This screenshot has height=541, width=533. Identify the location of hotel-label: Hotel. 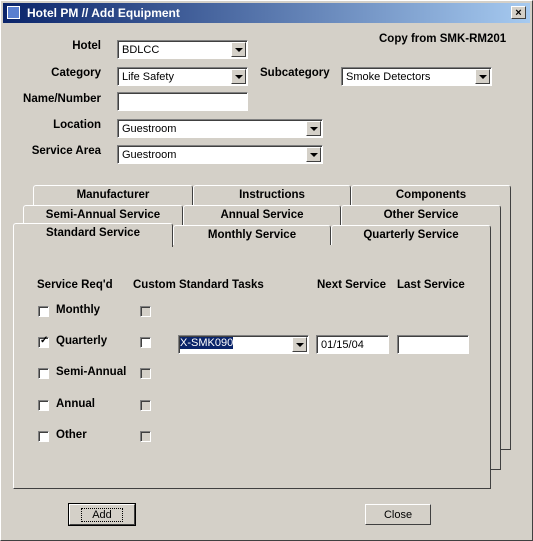
(86, 46).